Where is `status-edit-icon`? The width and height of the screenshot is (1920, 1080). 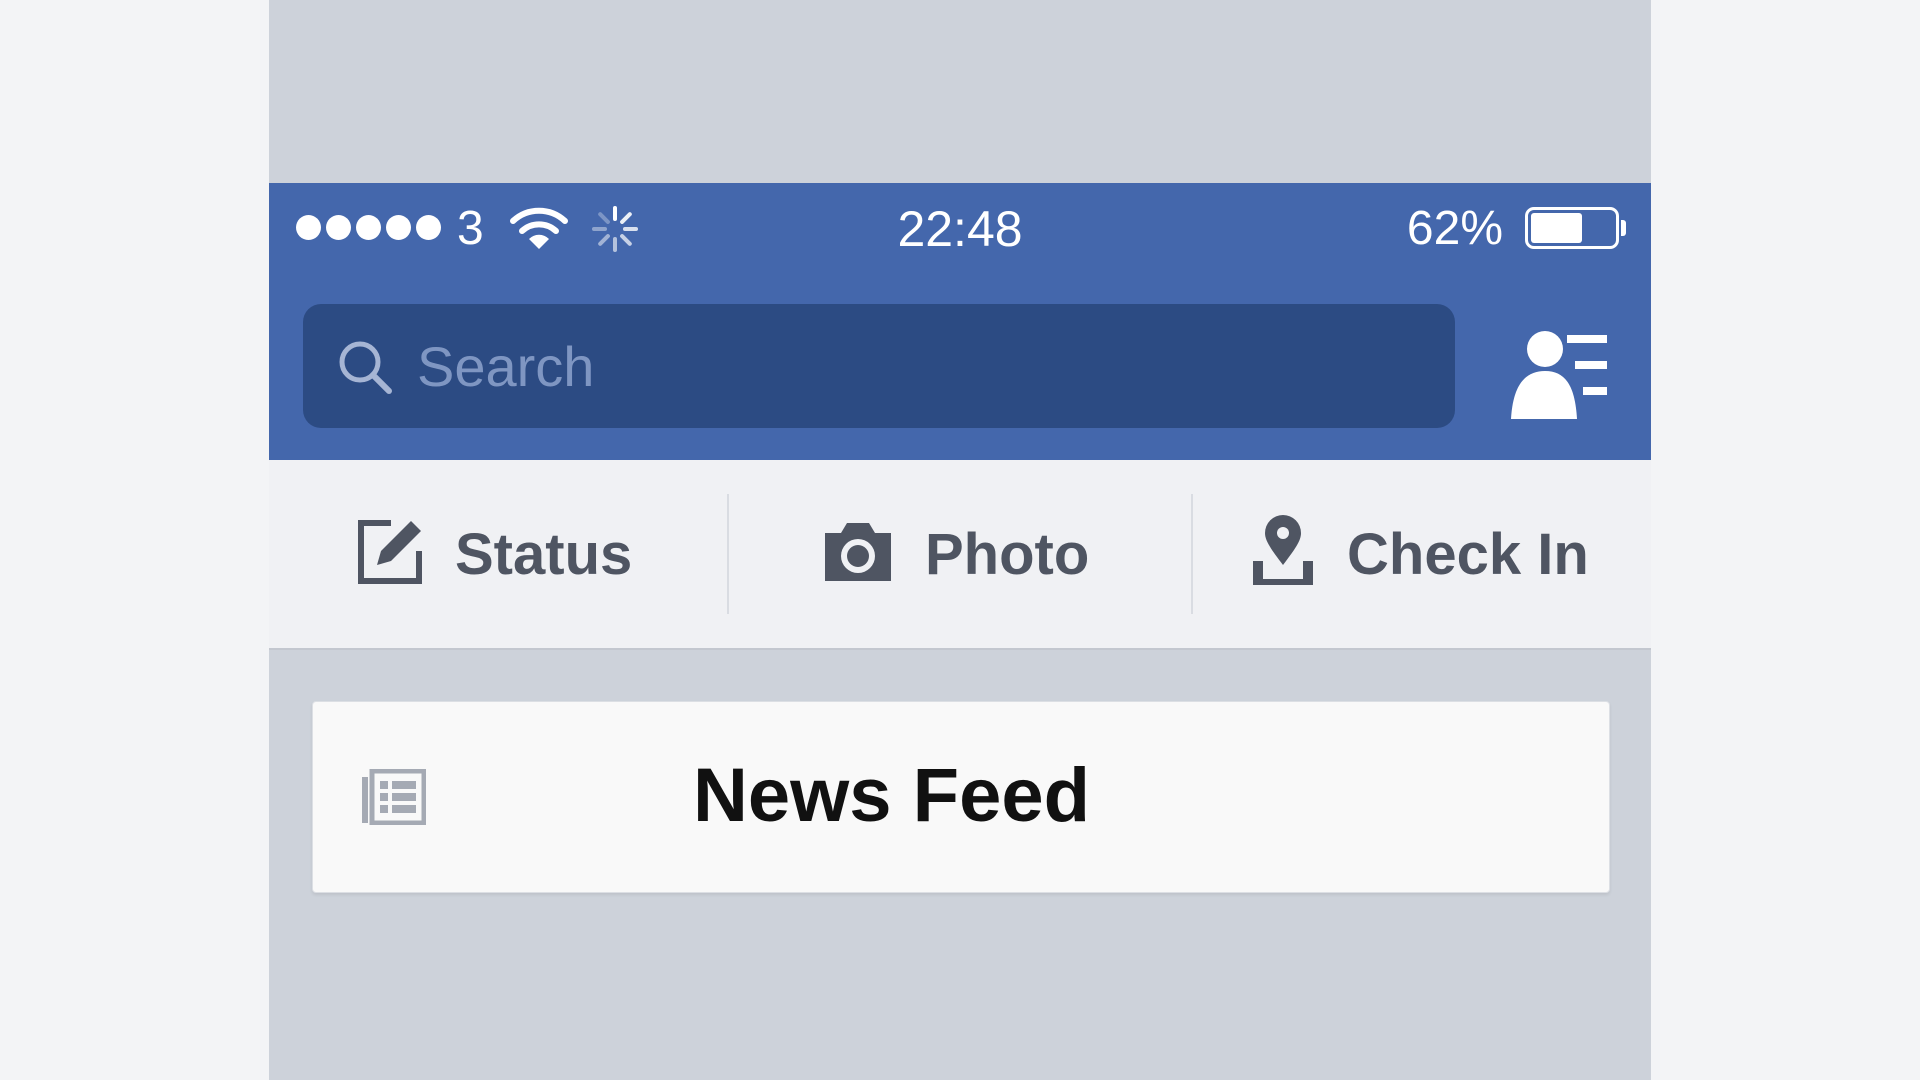
status-edit-icon is located at coordinates (390, 554).